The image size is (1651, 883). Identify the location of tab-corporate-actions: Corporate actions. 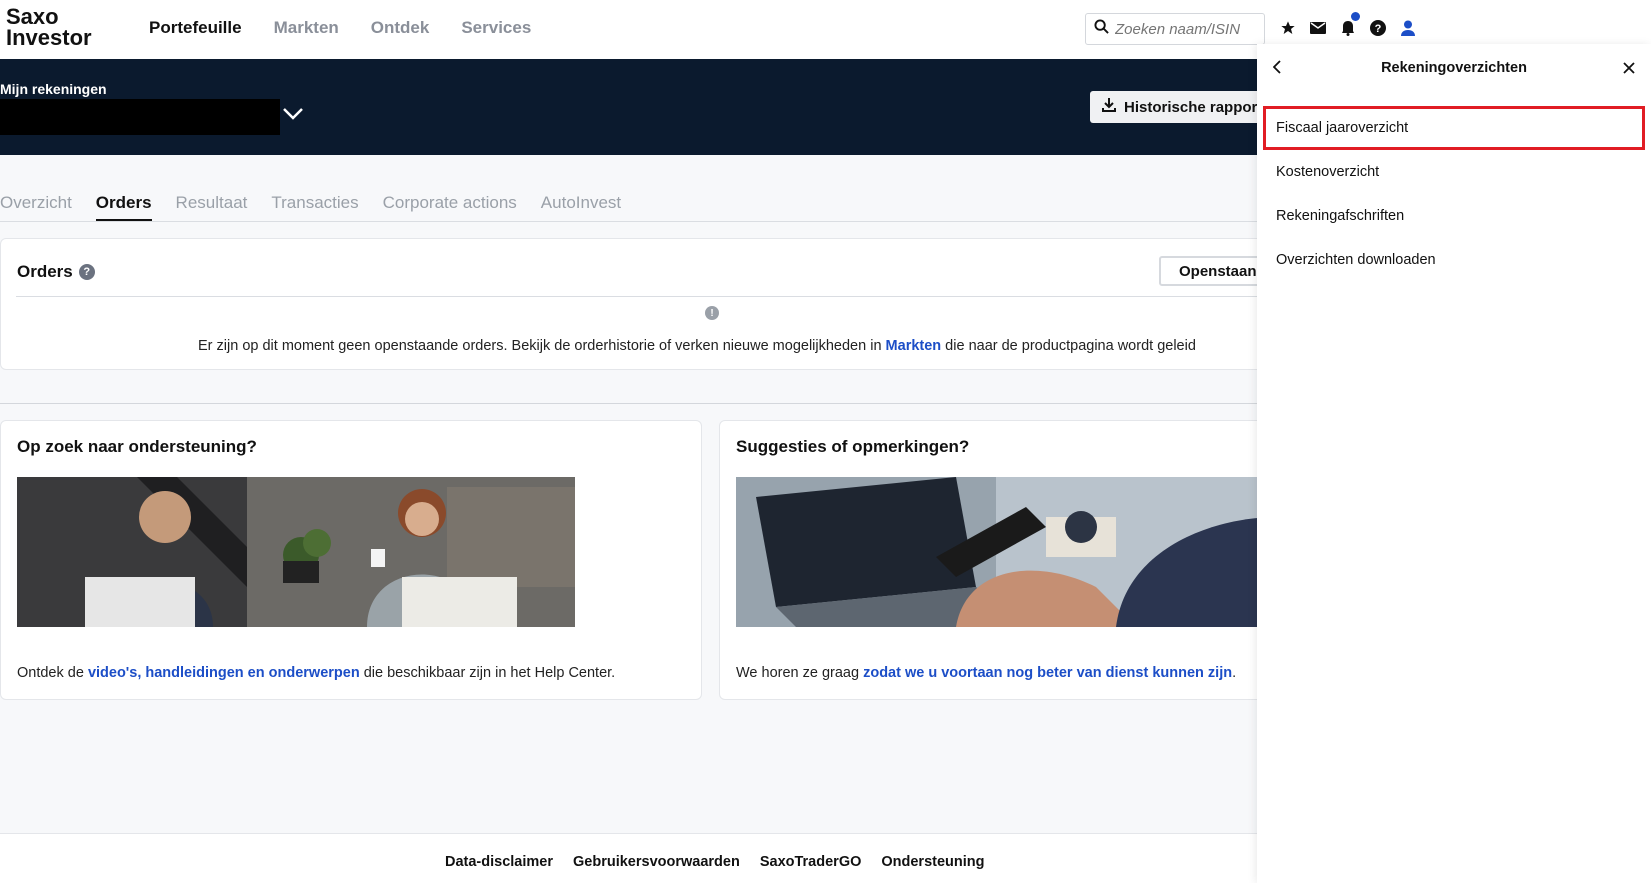
(450, 207).